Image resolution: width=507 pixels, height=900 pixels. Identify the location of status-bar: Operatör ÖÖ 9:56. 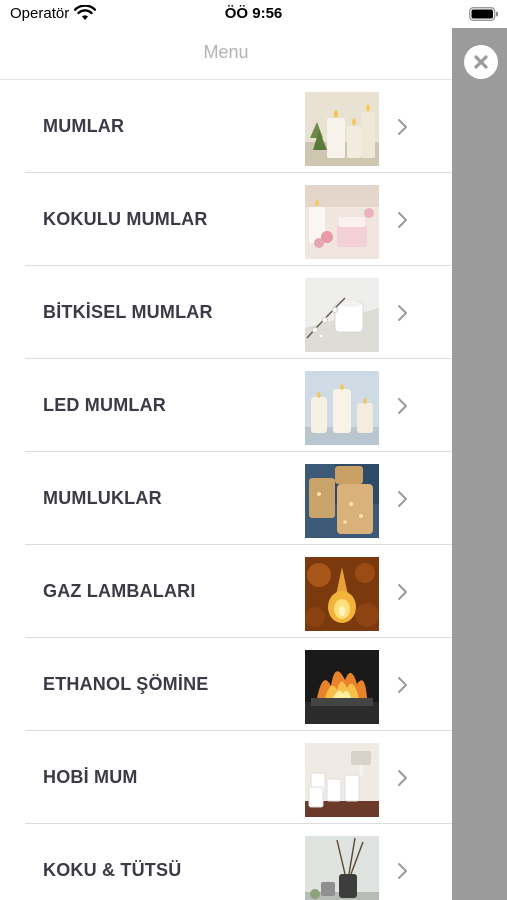
(253, 14).